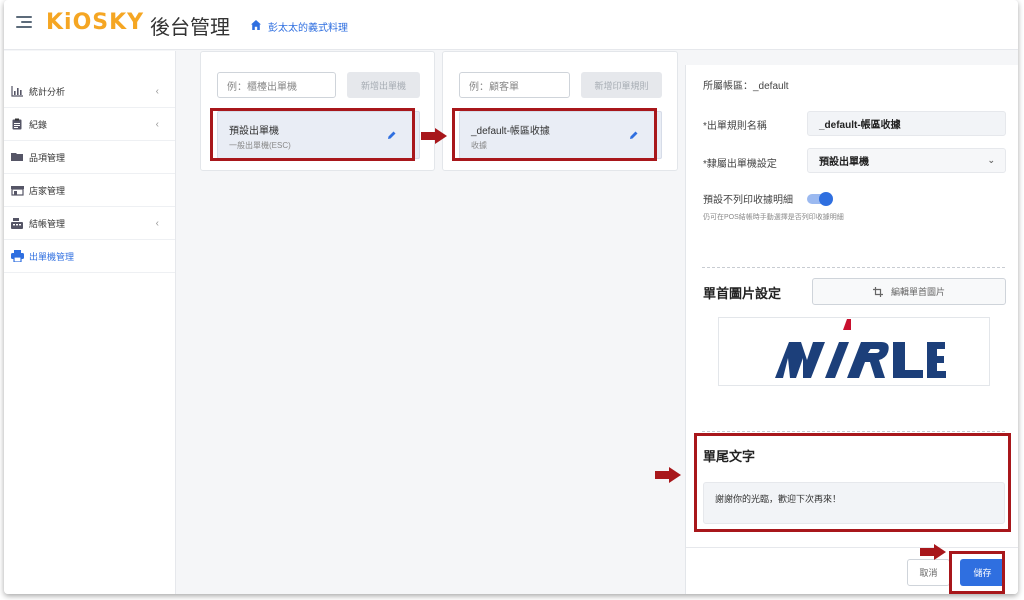  What do you see at coordinates (190, 28) in the screenshot?
I see `page-title: 後台管理` at bounding box center [190, 28].